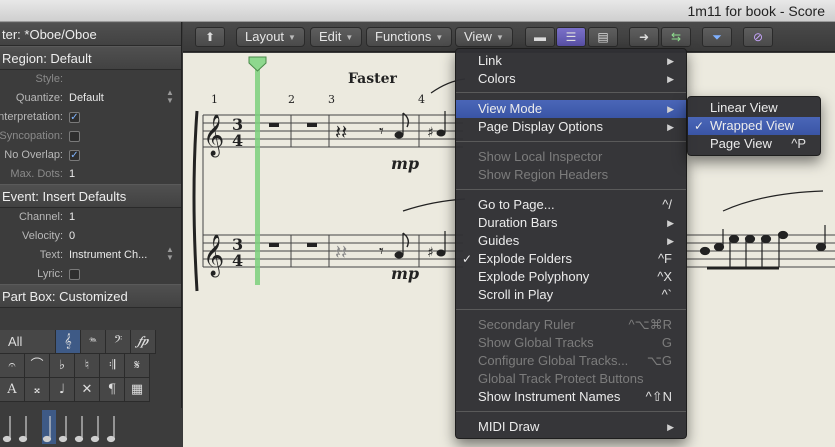 Image resolution: width=835 pixels, height=447 pixels. I want to click on part-box-slur-icon: ⌒, so click(37, 366).